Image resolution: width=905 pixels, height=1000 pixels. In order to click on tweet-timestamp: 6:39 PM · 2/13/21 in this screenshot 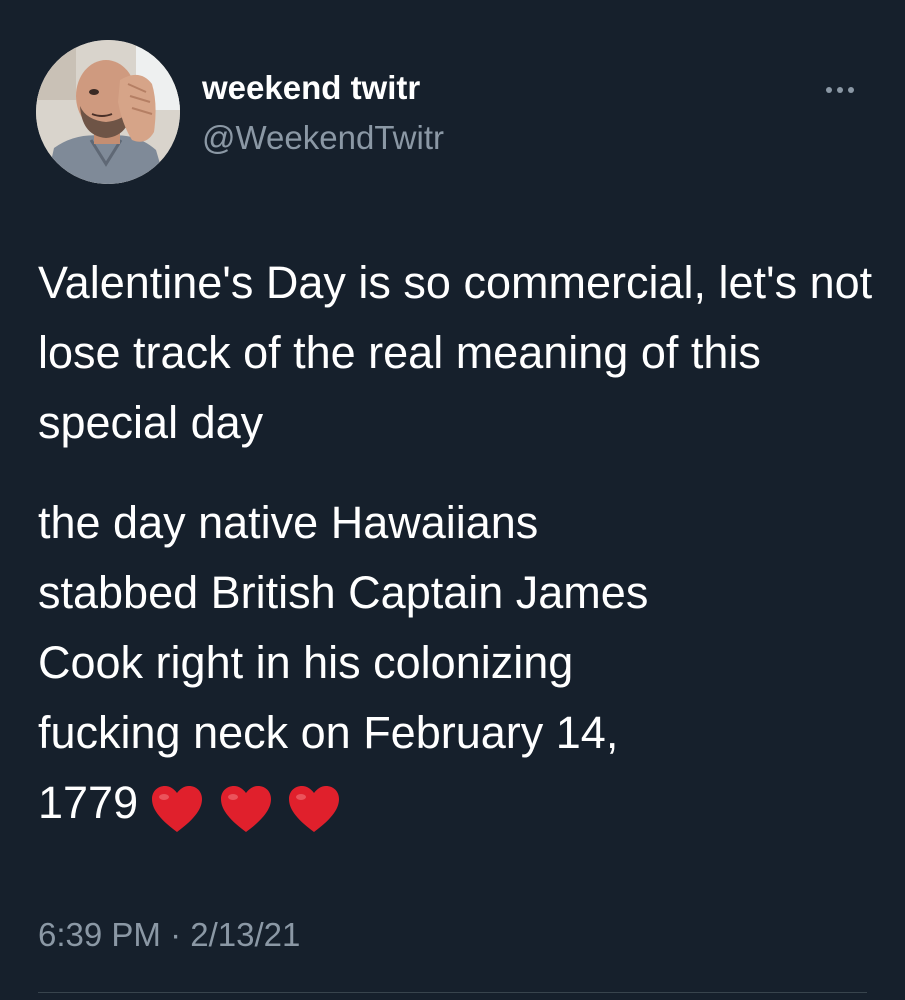, I will do `click(169, 935)`.